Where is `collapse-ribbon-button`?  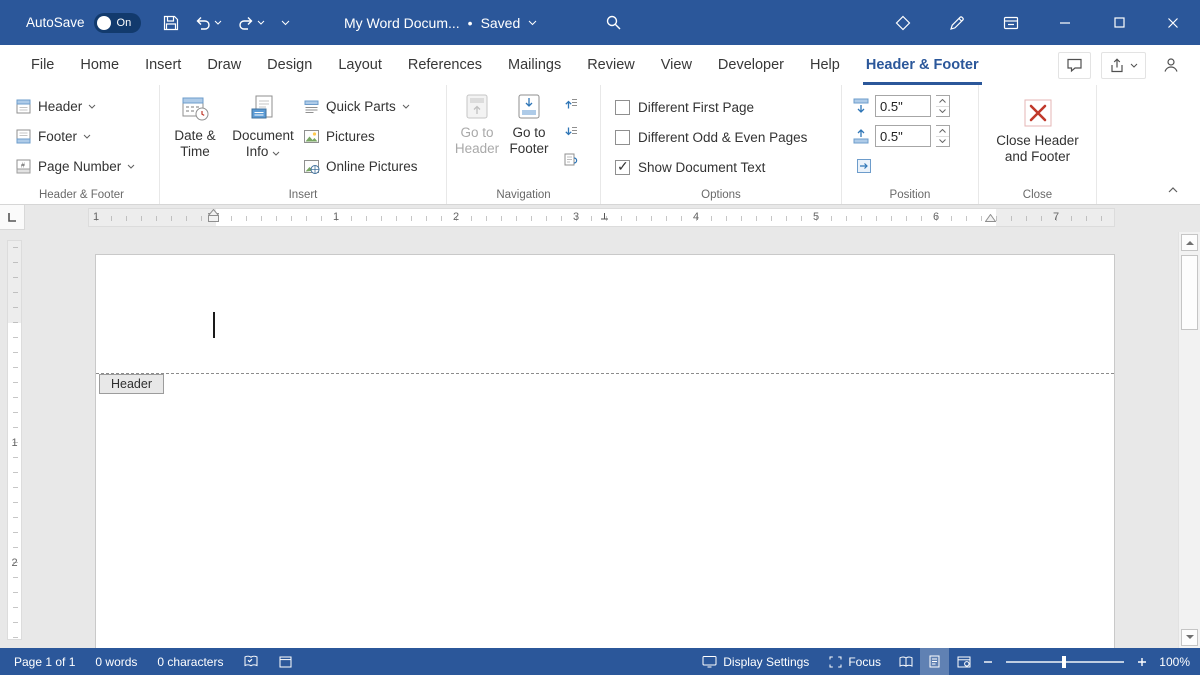 collapse-ribbon-button is located at coordinates (1173, 190).